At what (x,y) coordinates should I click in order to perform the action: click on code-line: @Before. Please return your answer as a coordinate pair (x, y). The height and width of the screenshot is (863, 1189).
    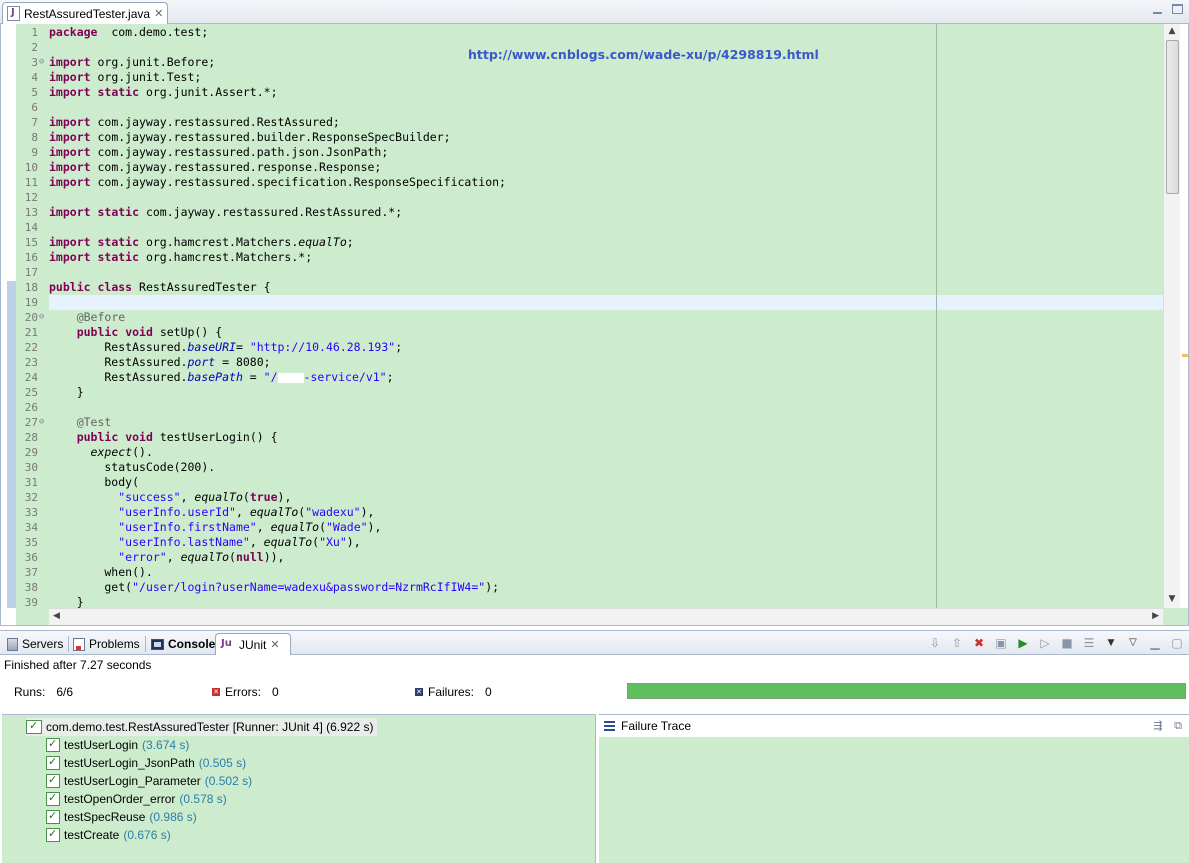
    Looking at the image, I should click on (606, 317).